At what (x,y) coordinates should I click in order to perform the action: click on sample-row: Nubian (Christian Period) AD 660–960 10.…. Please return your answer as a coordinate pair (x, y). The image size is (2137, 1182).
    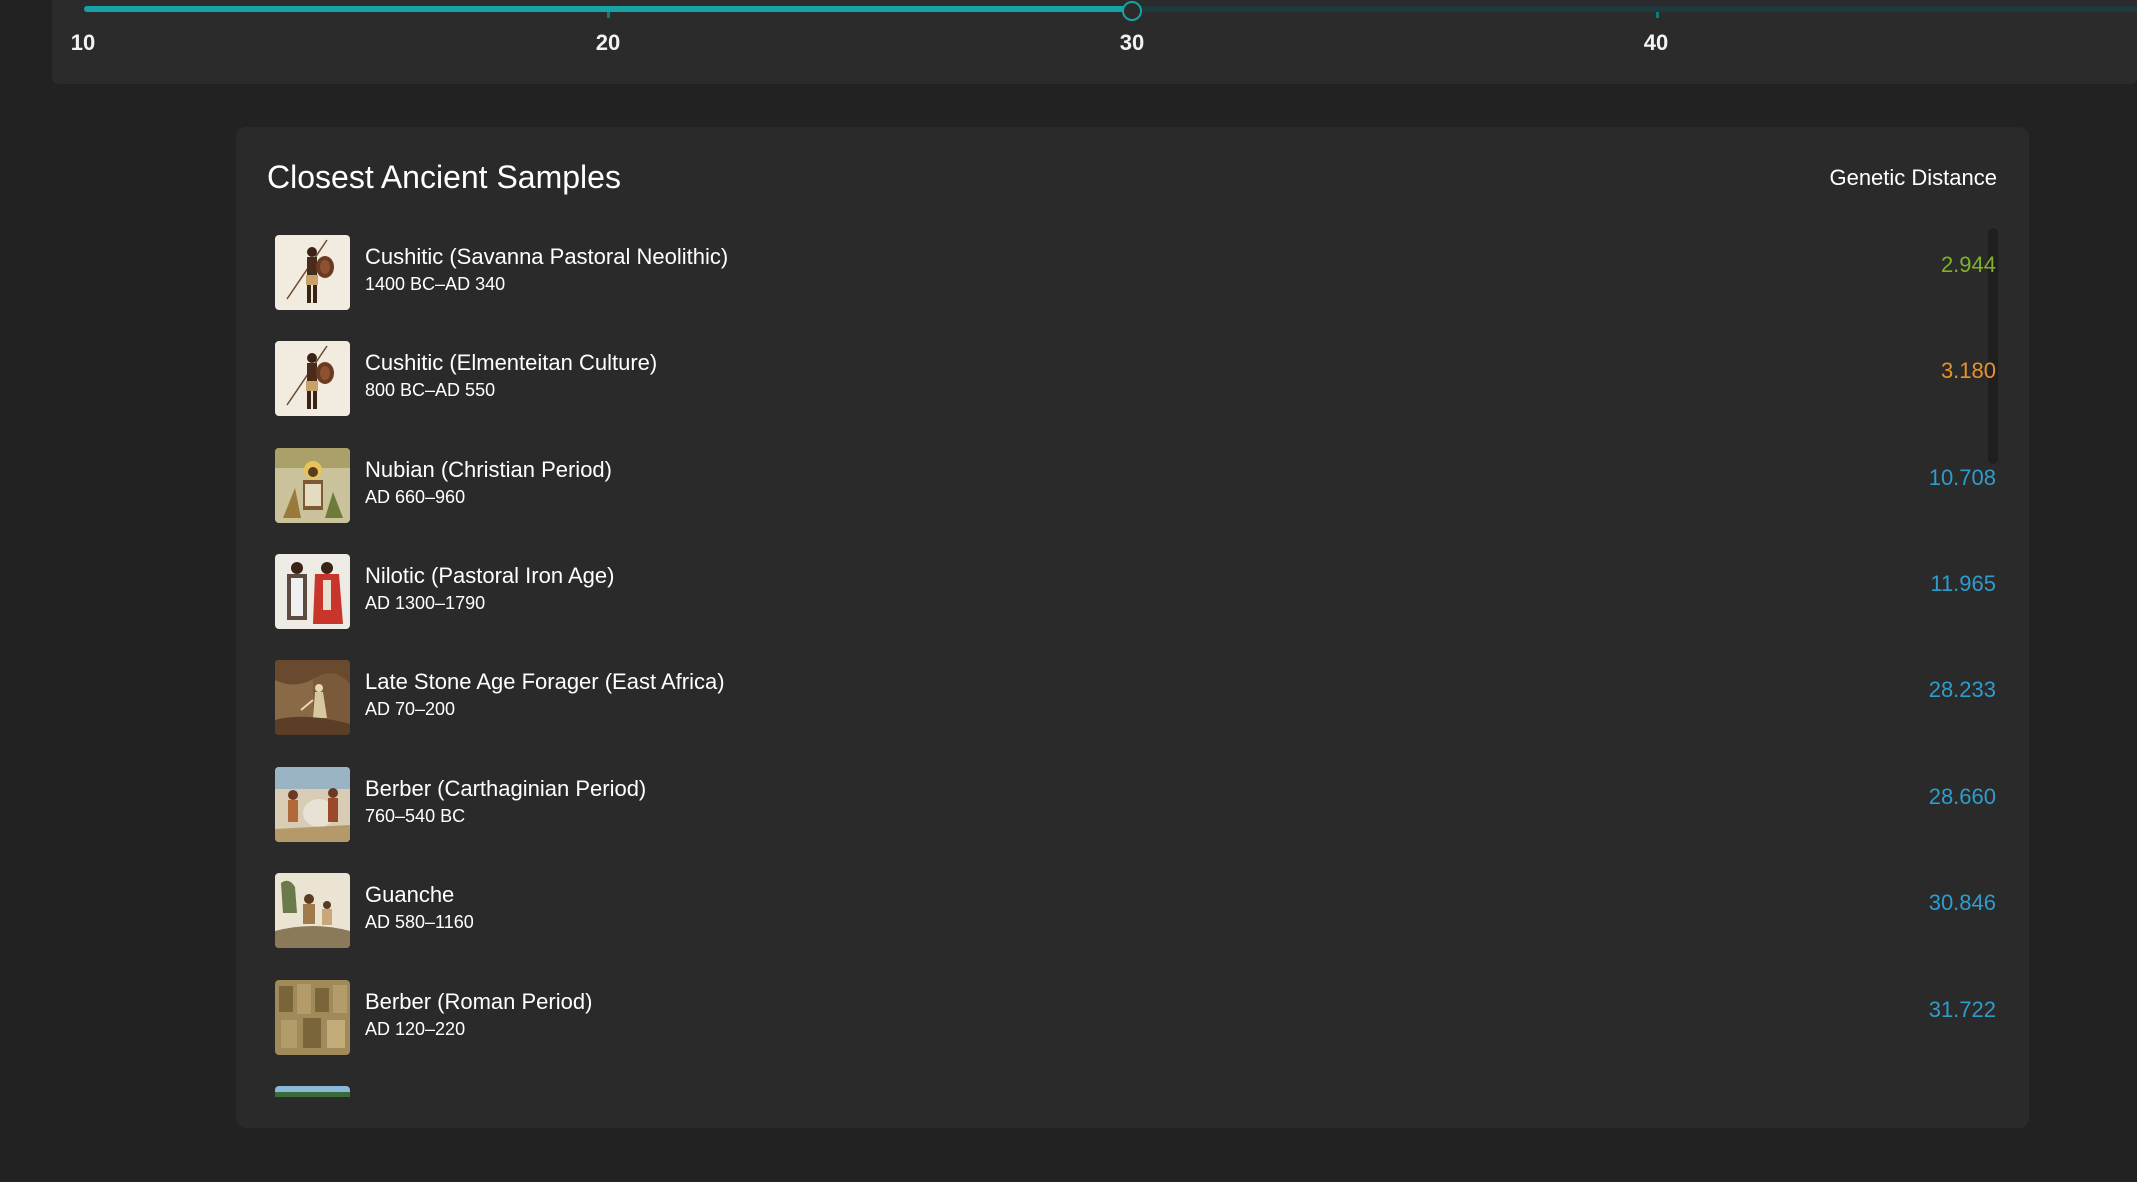
    Looking at the image, I should click on (1116, 493).